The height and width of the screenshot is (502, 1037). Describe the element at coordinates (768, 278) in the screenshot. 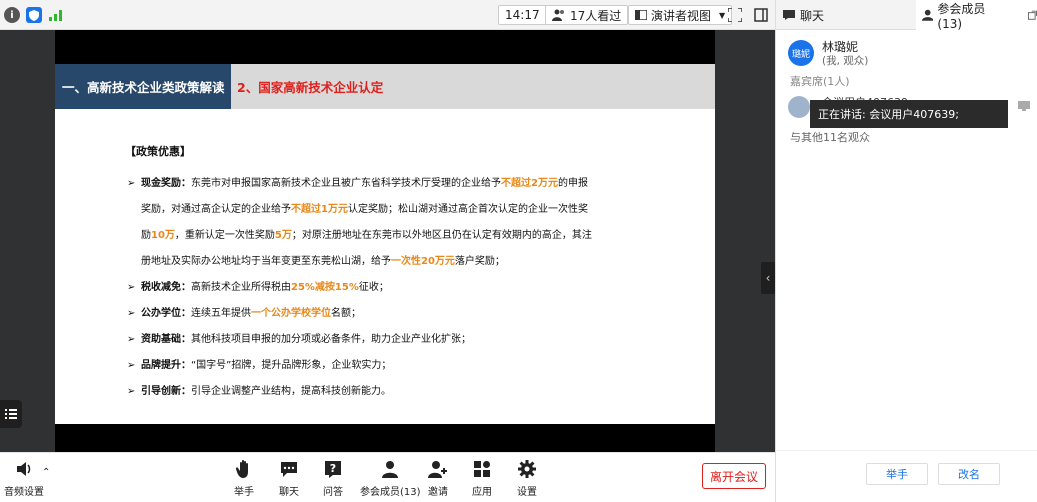

I see `collapse-panel-handle: ‹` at that location.